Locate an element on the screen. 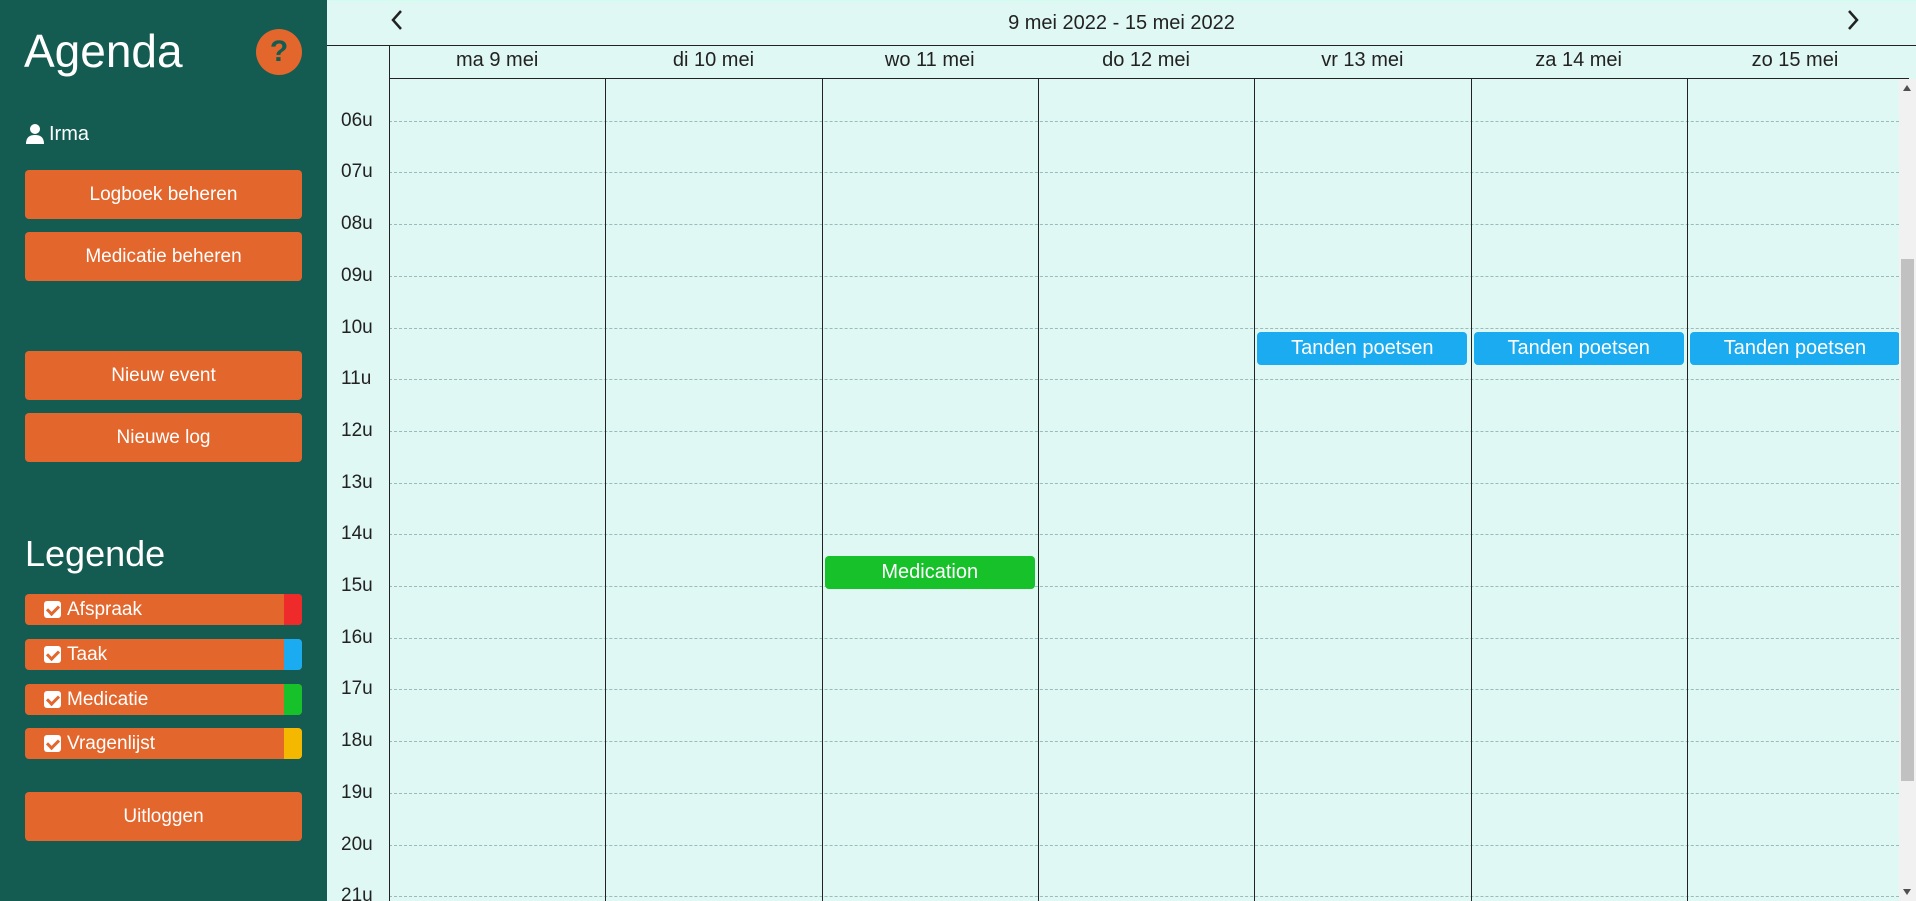  legend-item-medicatie: Medicatie is located at coordinates (163, 699).